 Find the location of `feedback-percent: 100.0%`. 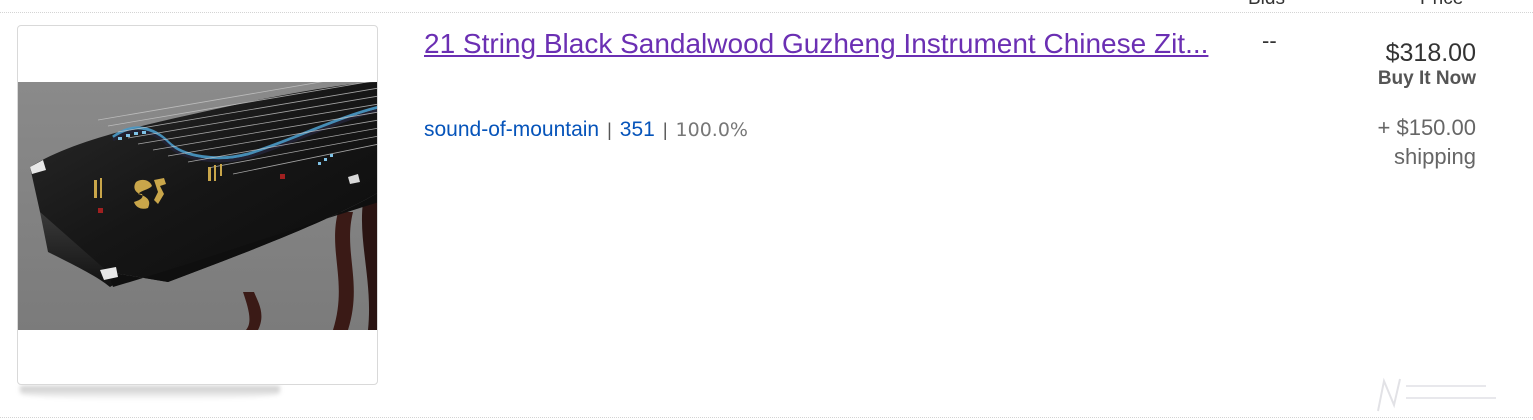

feedback-percent: 100.0% is located at coordinates (711, 130).